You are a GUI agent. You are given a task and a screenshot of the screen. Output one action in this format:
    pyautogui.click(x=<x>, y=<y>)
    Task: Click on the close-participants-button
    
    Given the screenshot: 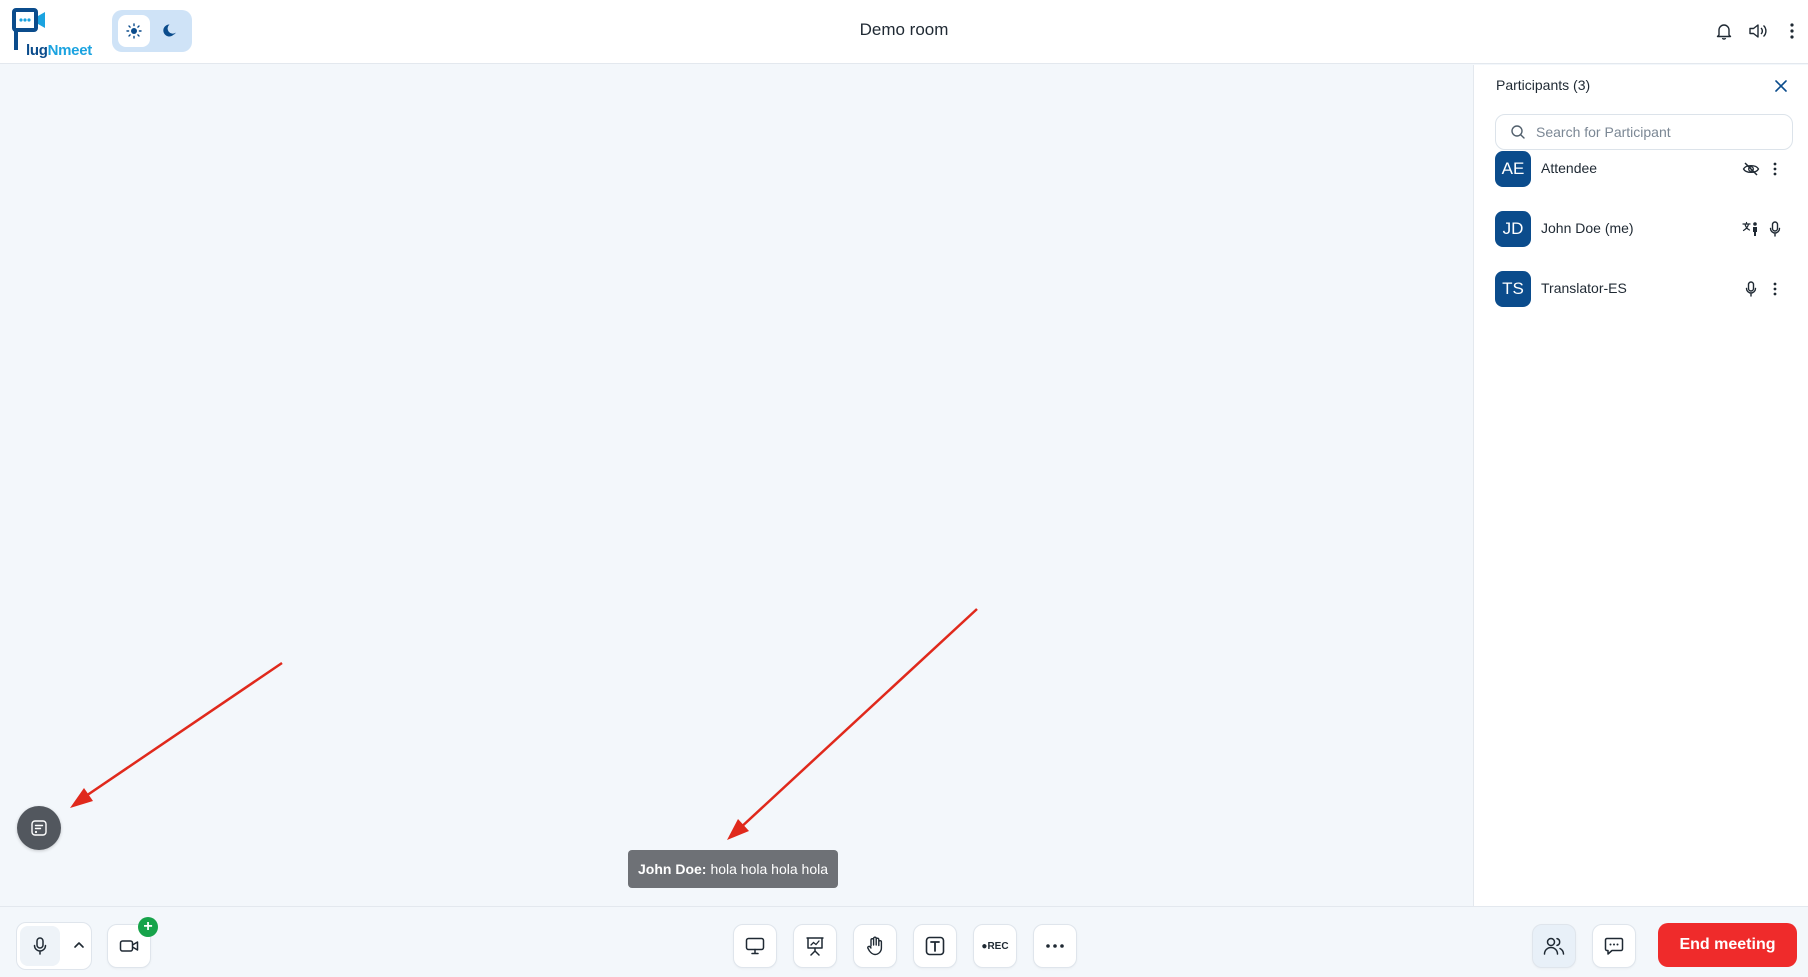 What is the action you would take?
    pyautogui.click(x=1781, y=86)
    